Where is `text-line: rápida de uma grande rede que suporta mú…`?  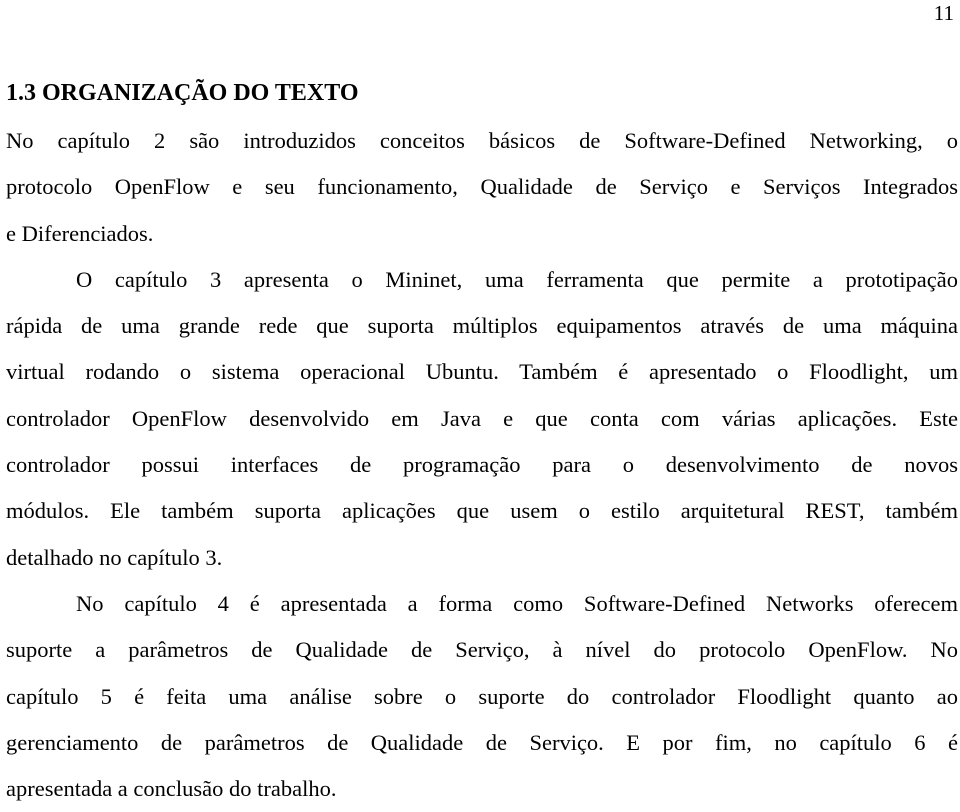
text-line: rápida de uma grande rede que suporta mú… is located at coordinates (482, 326).